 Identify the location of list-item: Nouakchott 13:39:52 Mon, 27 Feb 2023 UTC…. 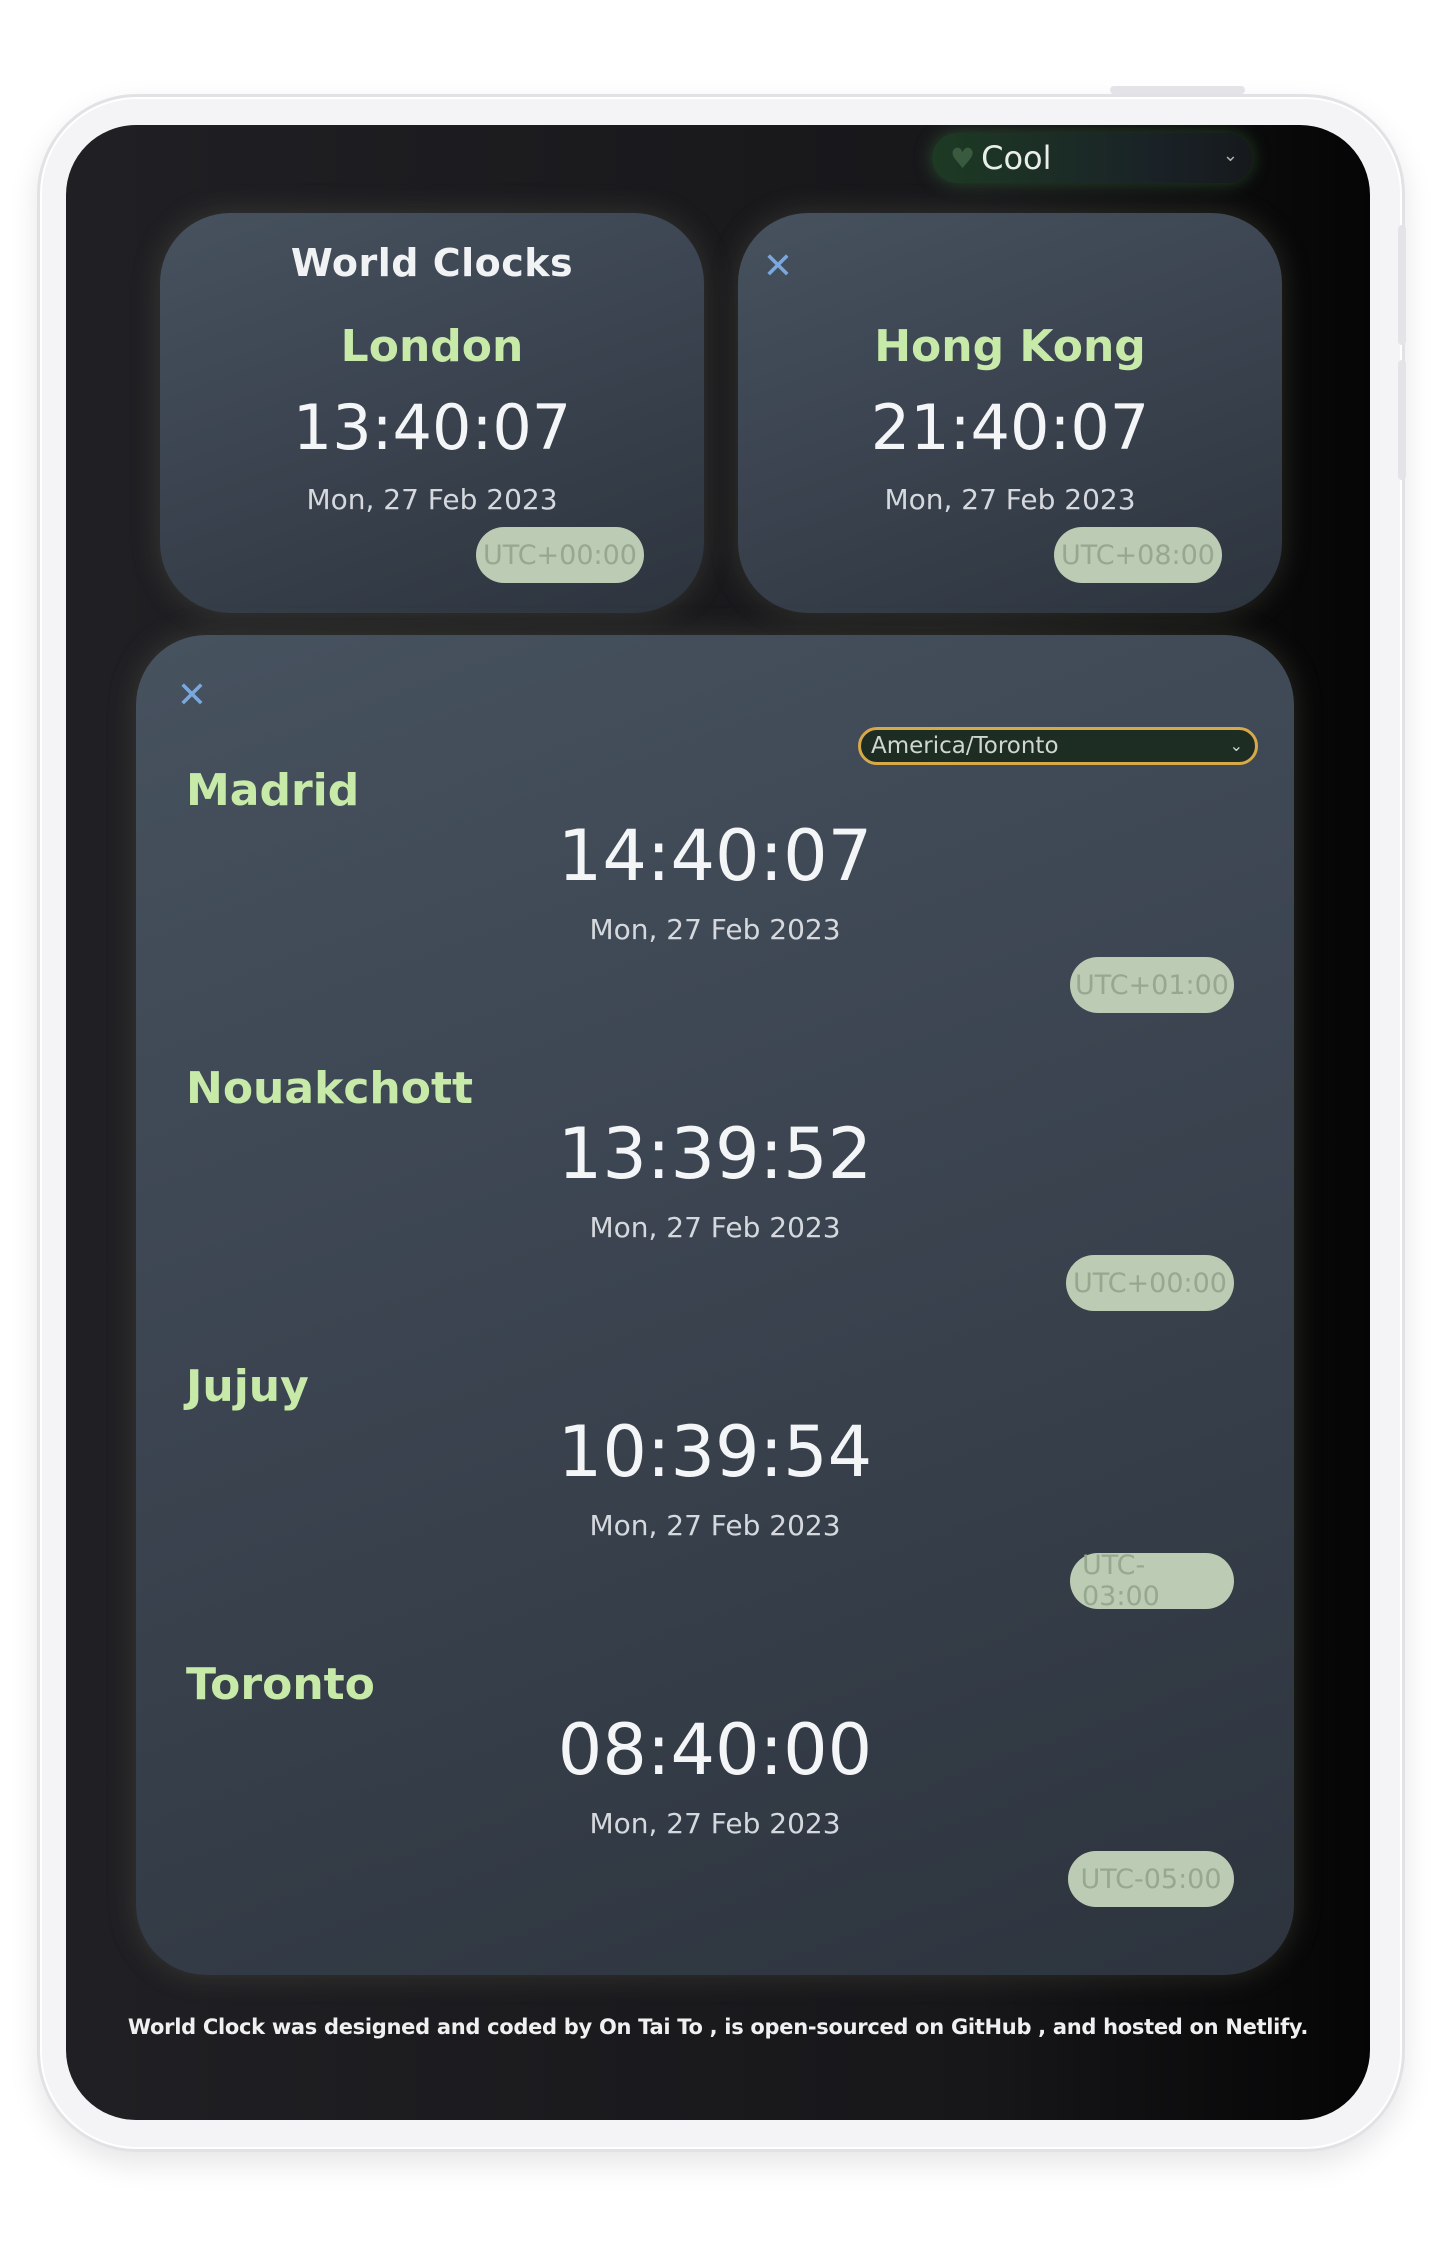
(715, 1213).